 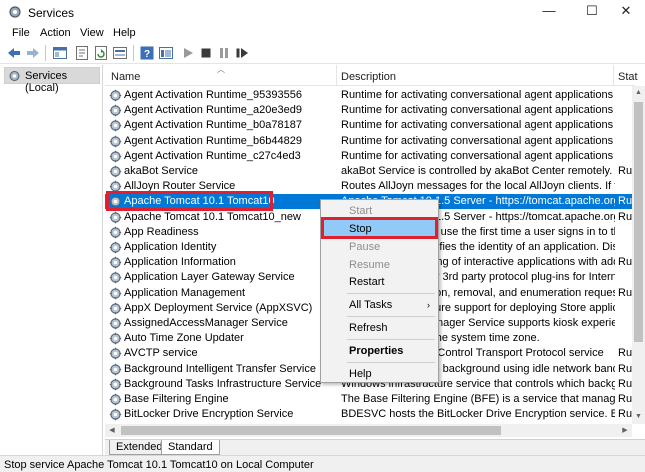 What do you see at coordinates (180, 262) in the screenshot?
I see `service-name: Application Information` at bounding box center [180, 262].